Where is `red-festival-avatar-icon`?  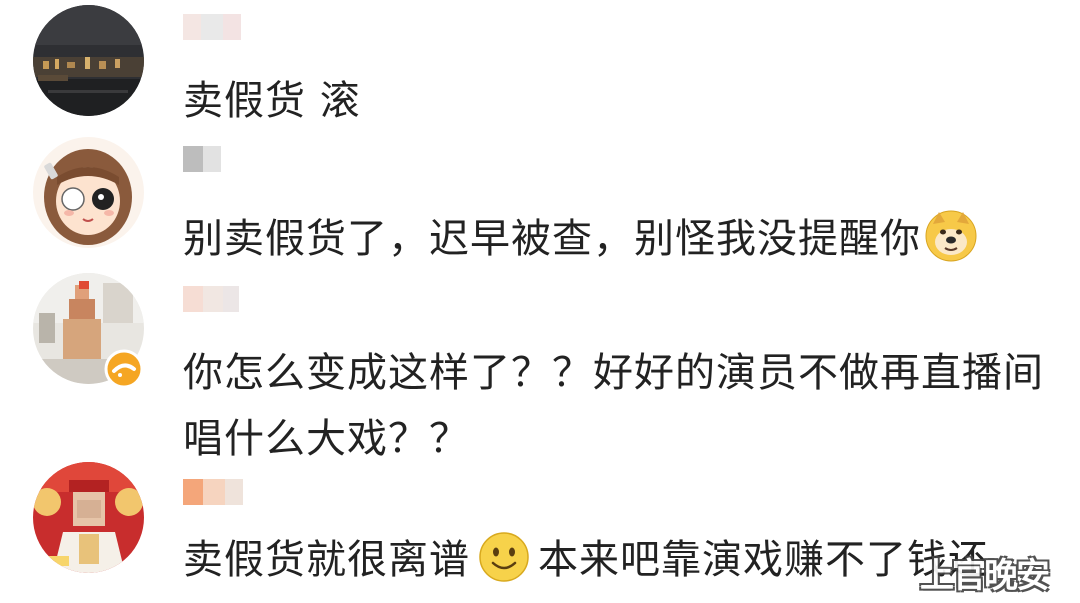
red-festival-avatar-icon is located at coordinates (88, 517).